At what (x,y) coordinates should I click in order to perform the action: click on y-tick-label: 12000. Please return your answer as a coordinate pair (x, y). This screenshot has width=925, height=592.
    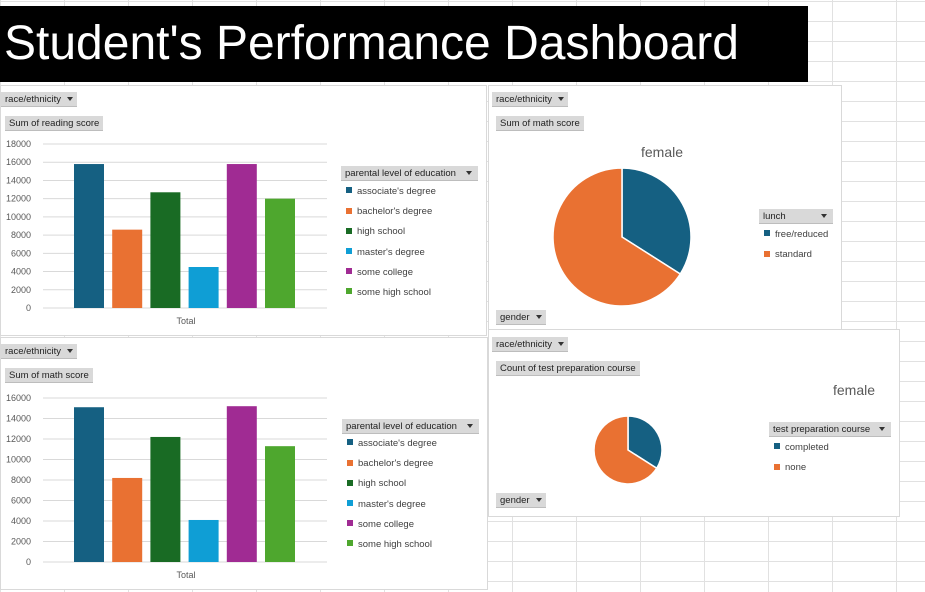
    Looking at the image, I should click on (18, 439).